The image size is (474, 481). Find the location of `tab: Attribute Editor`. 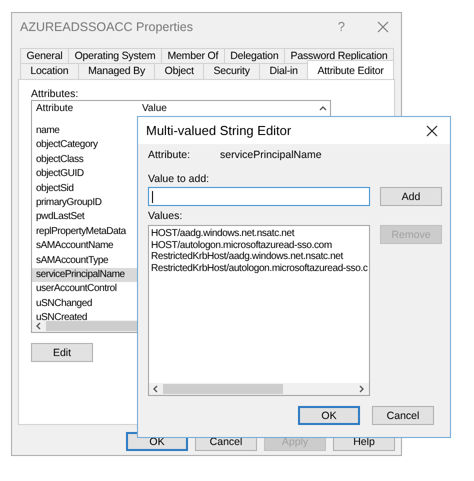

tab: Attribute Editor is located at coordinates (350, 69).